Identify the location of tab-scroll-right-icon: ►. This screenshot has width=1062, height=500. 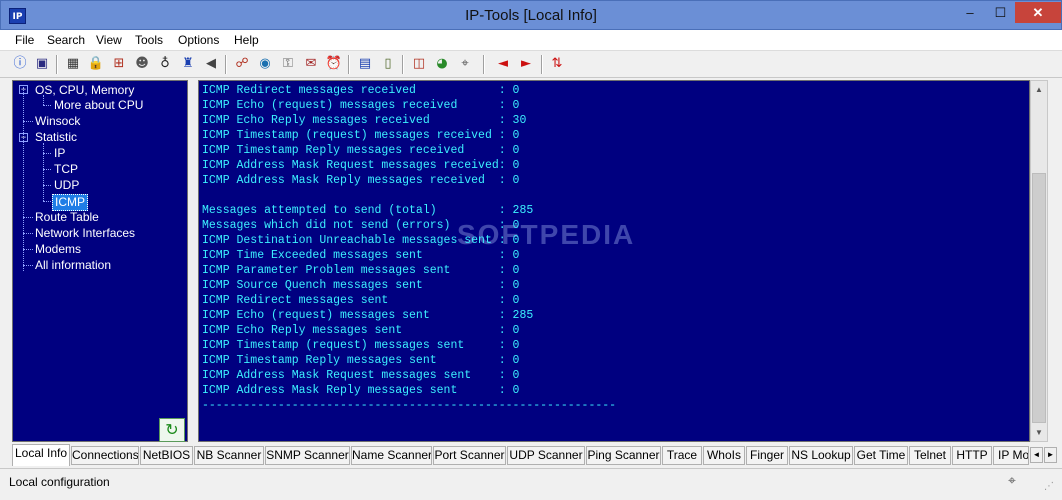
(1050, 455).